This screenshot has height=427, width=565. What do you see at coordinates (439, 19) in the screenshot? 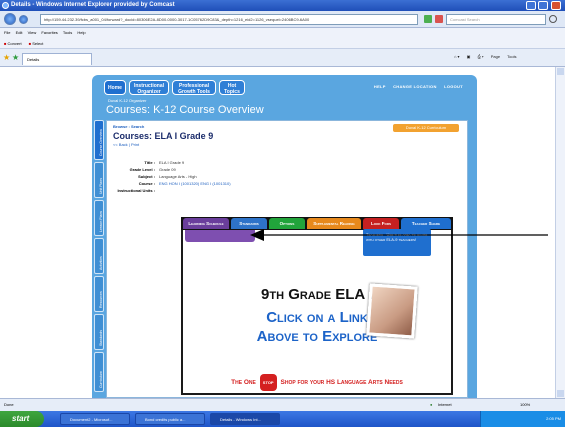
I see `stop-icon` at bounding box center [439, 19].